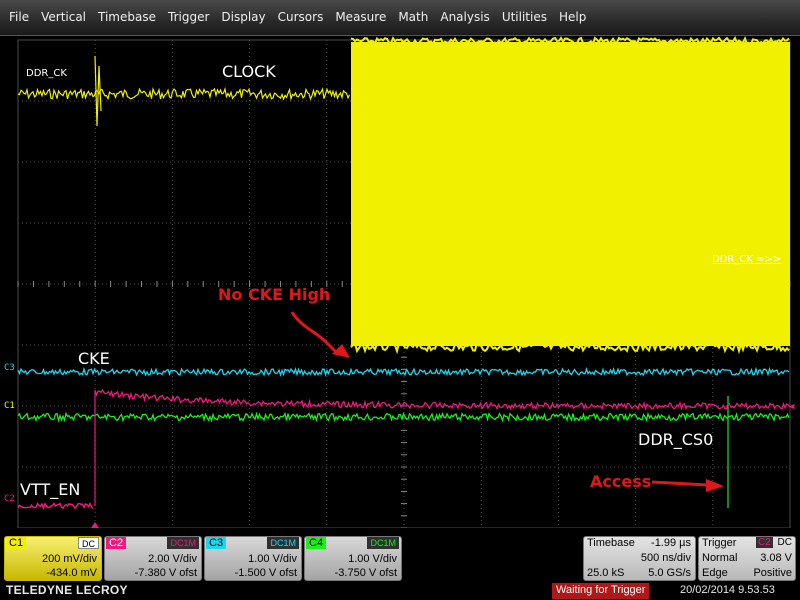 Image resolution: width=800 pixels, height=600 pixels. Describe the element at coordinates (9, 368) in the screenshot. I see `c3-level-marker: C3` at that location.